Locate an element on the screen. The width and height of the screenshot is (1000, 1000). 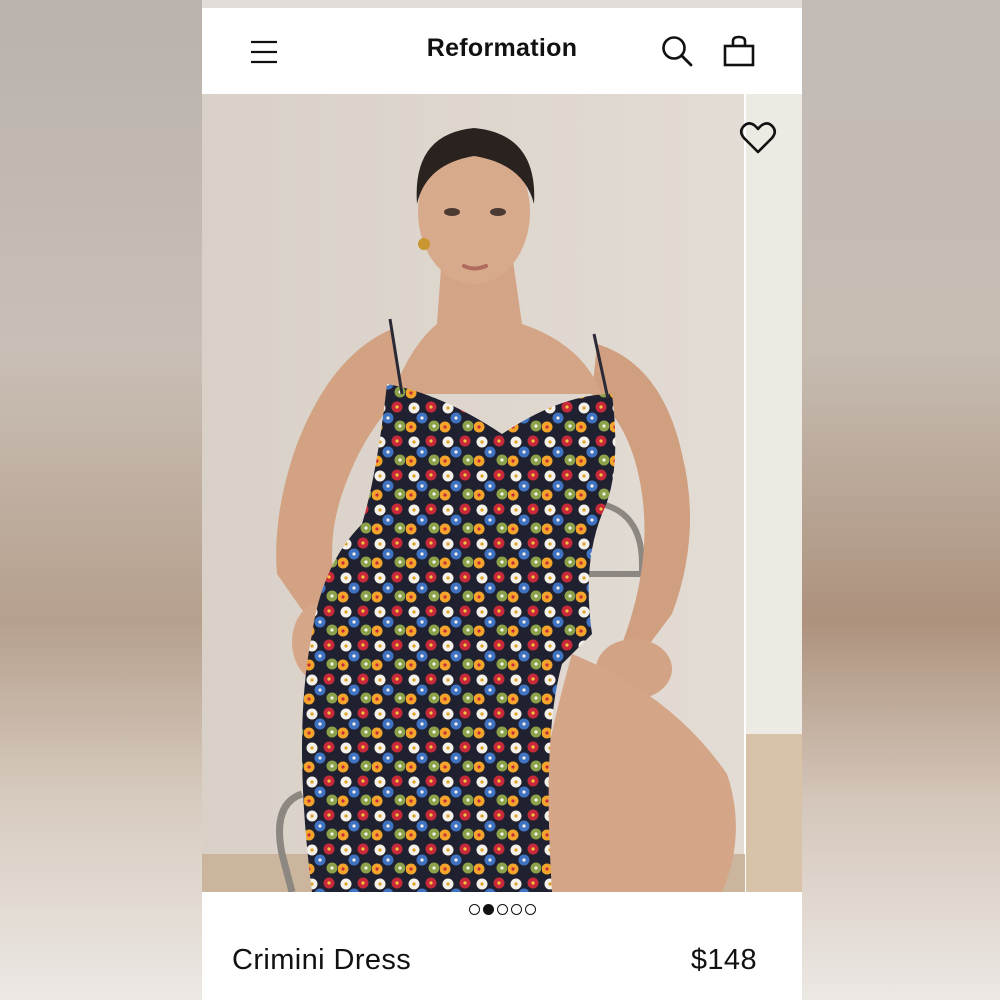
product-price: $148 is located at coordinates (723, 960).